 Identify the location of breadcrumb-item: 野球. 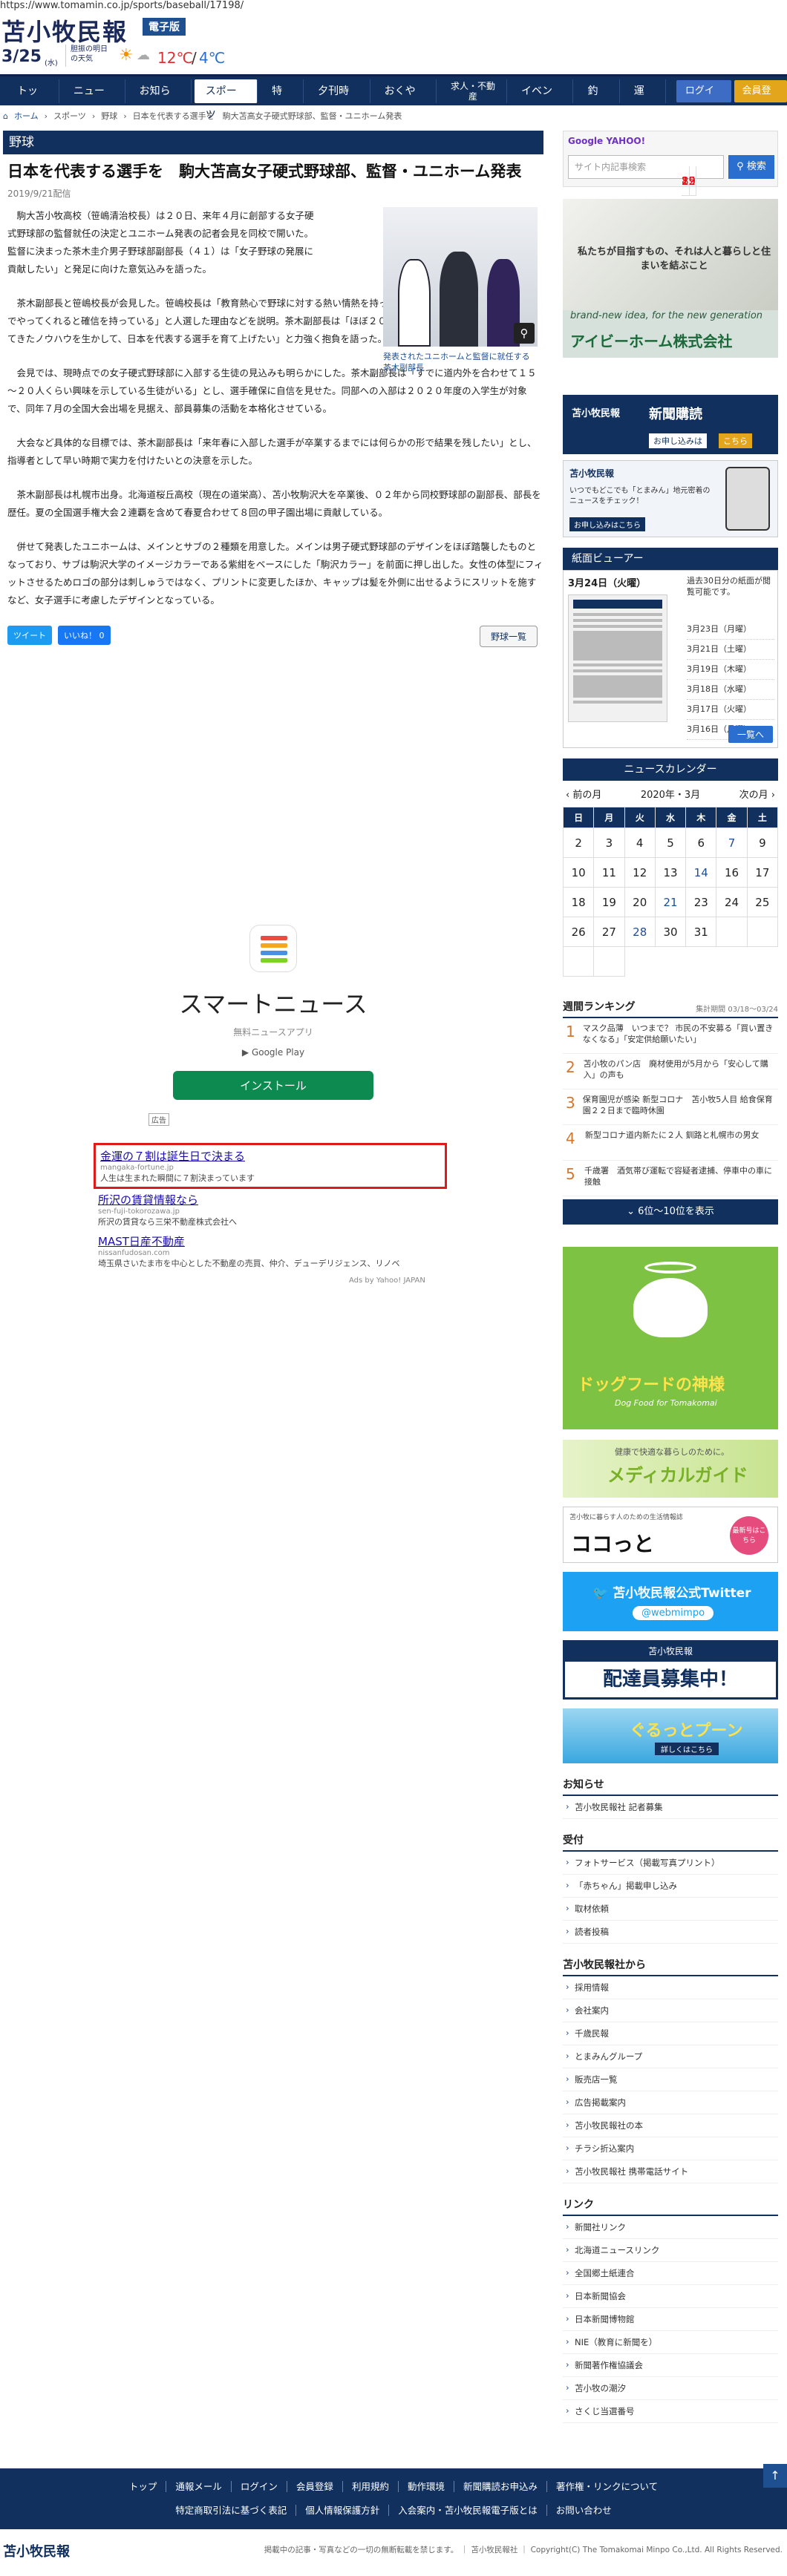
(109, 116).